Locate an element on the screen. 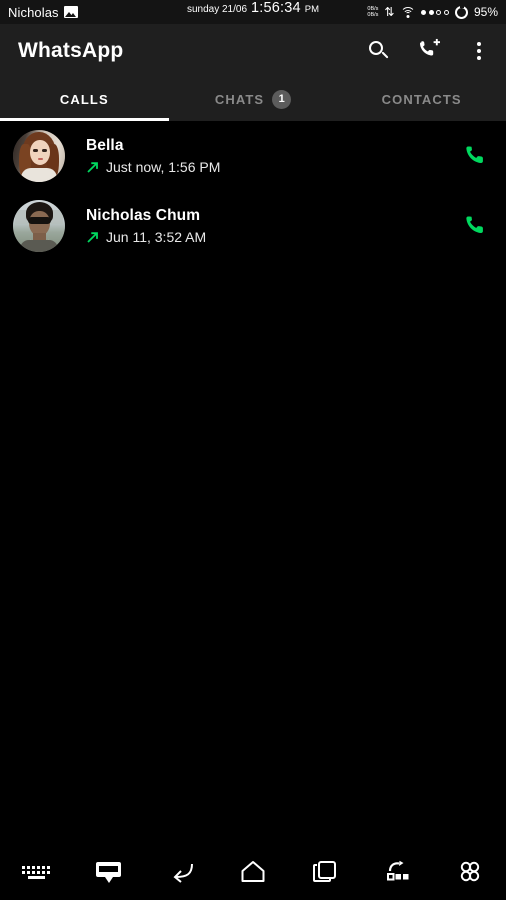 The width and height of the screenshot is (506, 900). page-title: WhatsApp is located at coordinates (71, 50).